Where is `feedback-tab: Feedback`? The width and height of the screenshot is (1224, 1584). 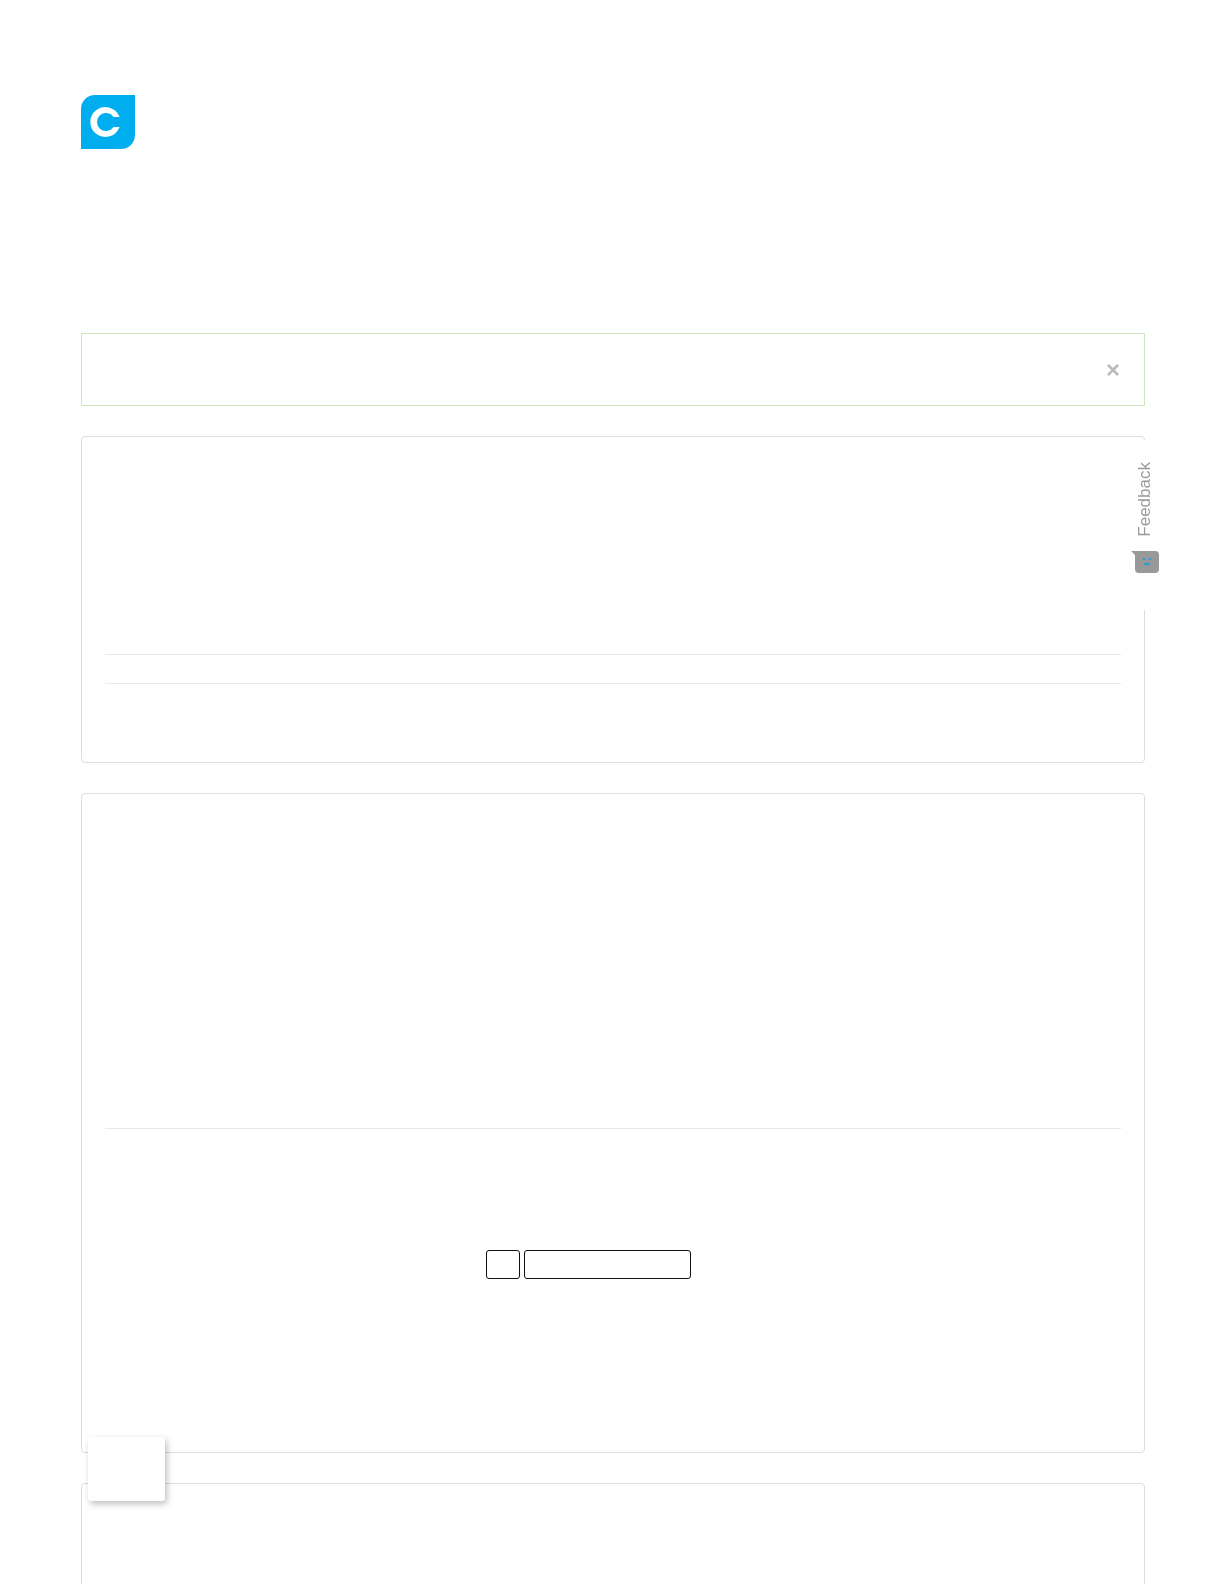 feedback-tab: Feedback is located at coordinates (1145, 525).